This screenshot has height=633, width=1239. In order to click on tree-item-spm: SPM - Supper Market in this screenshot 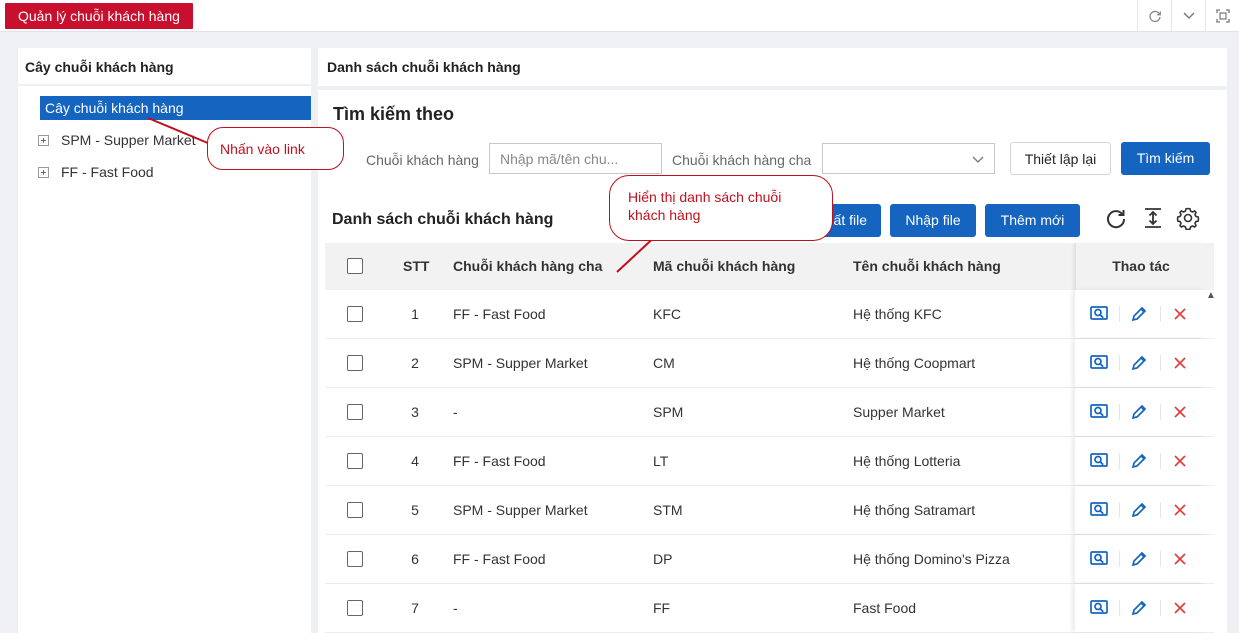, I will do `click(117, 140)`.